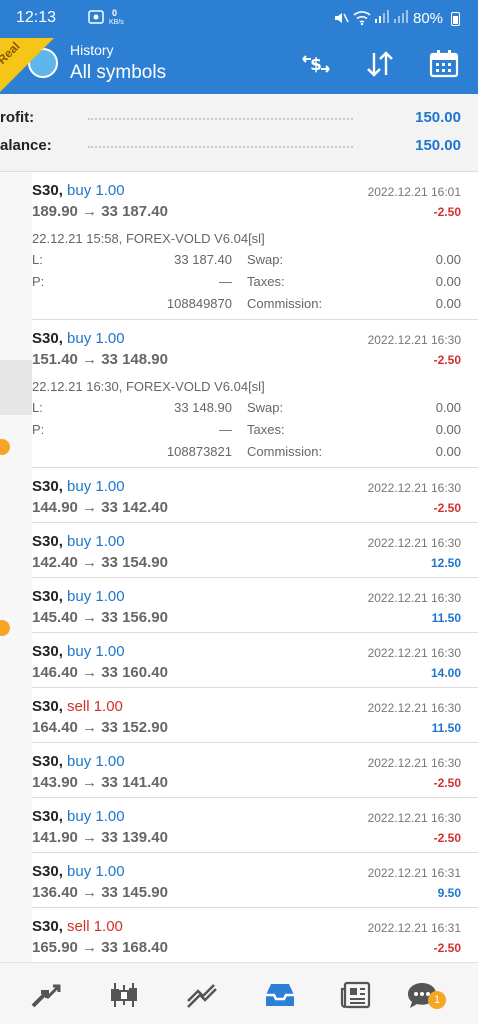  I want to click on nav-news, so click(356, 995).